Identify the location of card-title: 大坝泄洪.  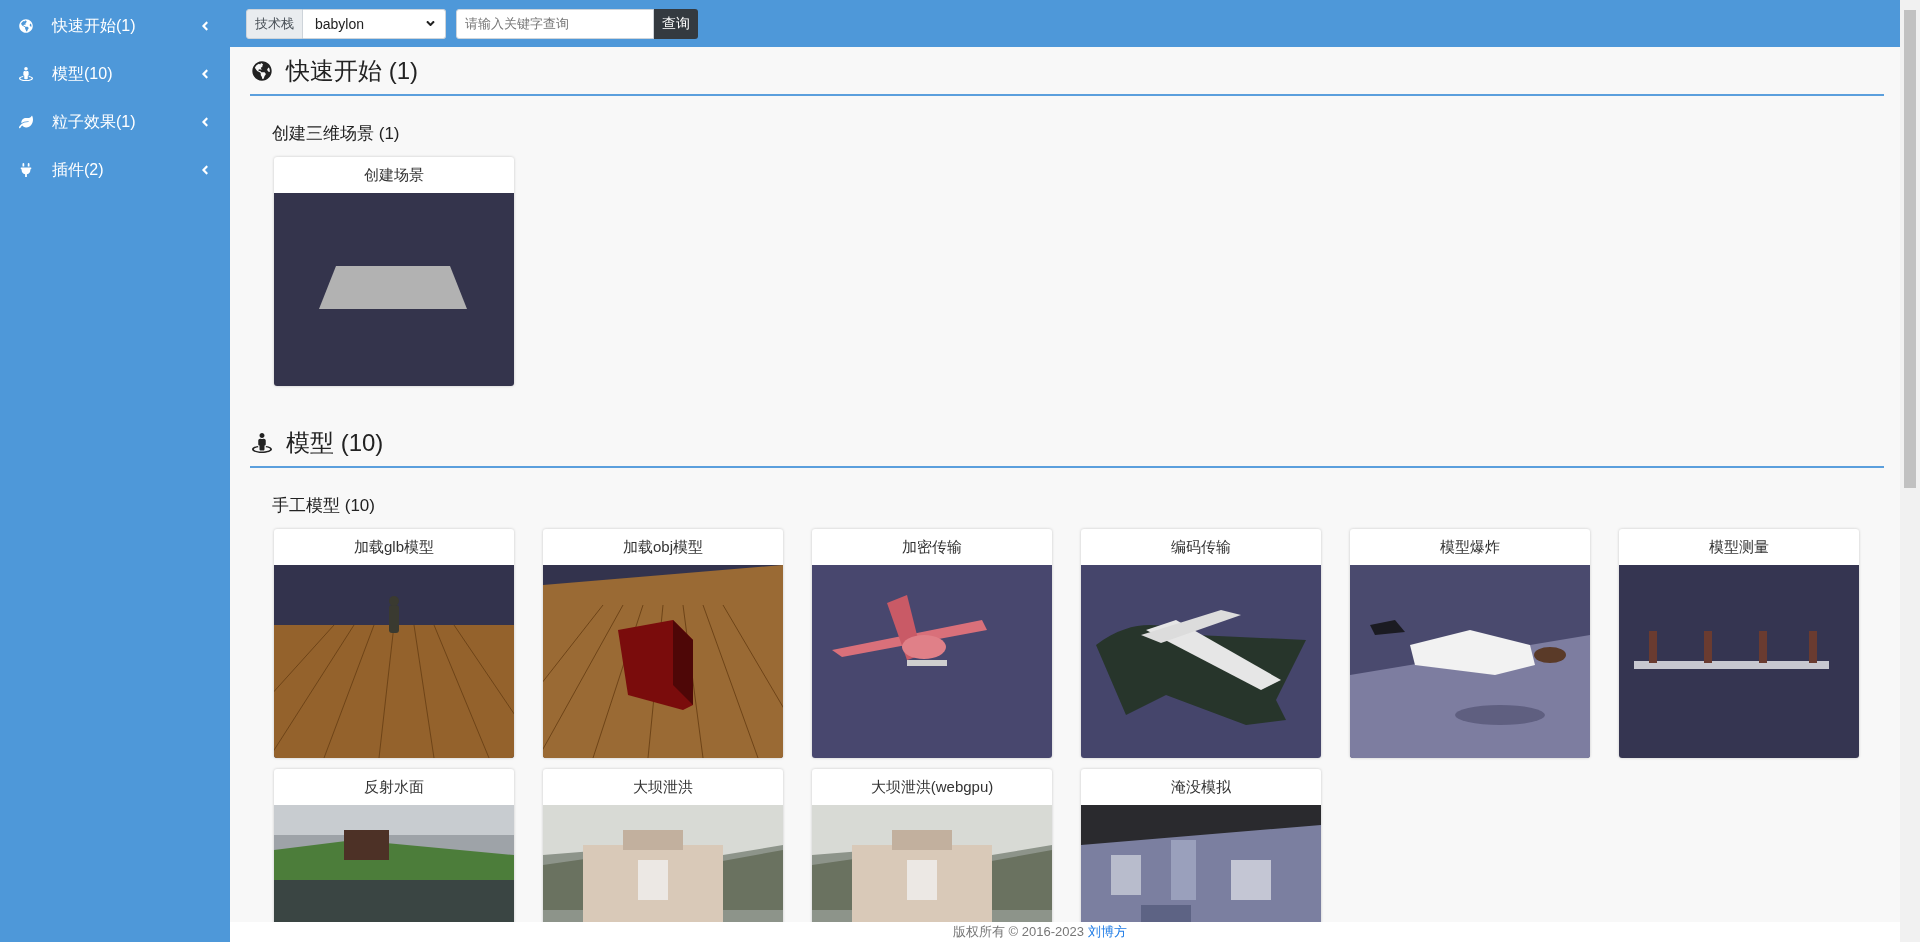
(663, 786).